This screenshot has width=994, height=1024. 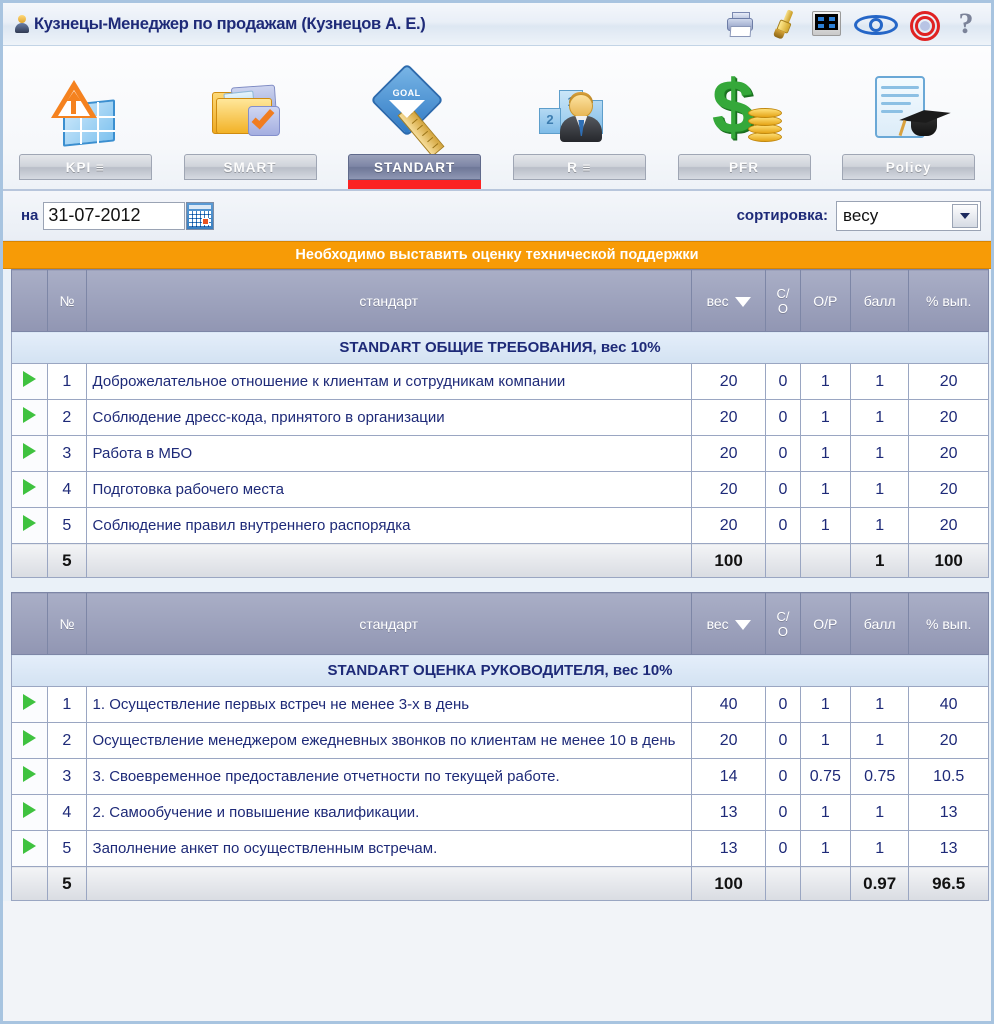 I want to click on tab-standart: GOAL STANDART, so click(x=414, y=116).